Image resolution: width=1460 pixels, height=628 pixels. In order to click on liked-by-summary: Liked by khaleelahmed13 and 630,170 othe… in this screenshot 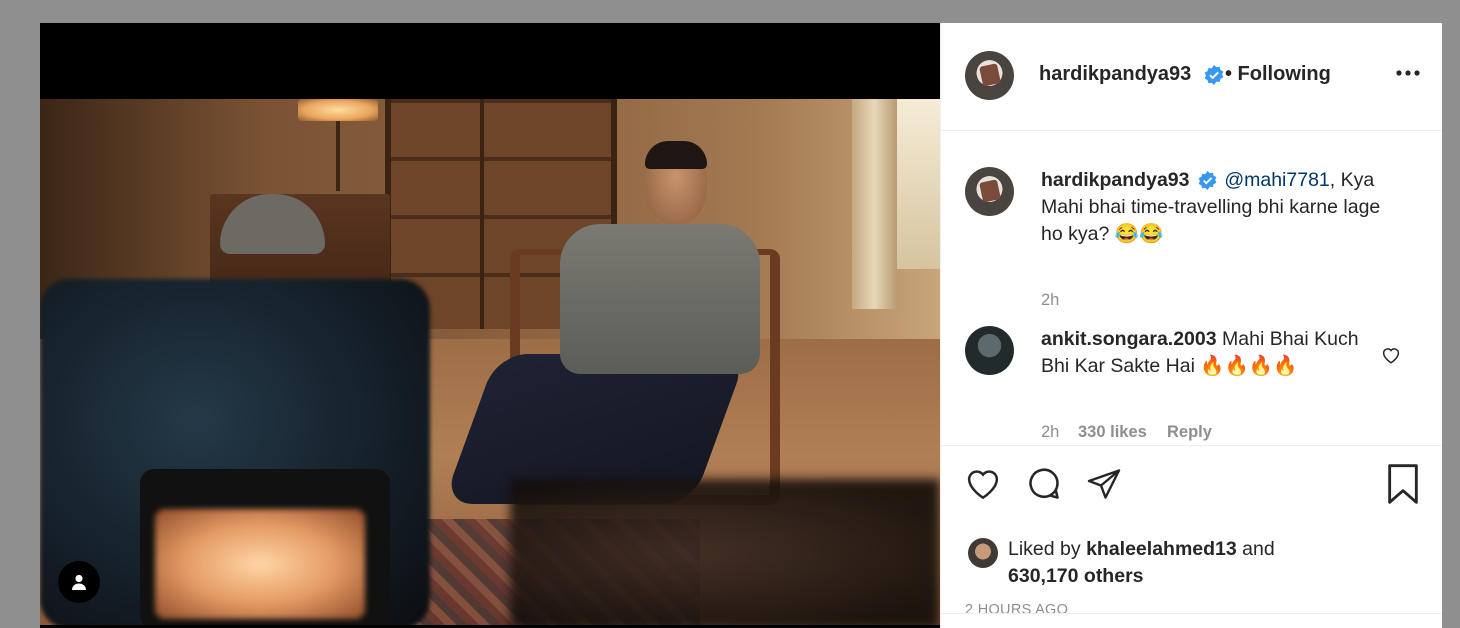, I will do `click(1141, 563)`.